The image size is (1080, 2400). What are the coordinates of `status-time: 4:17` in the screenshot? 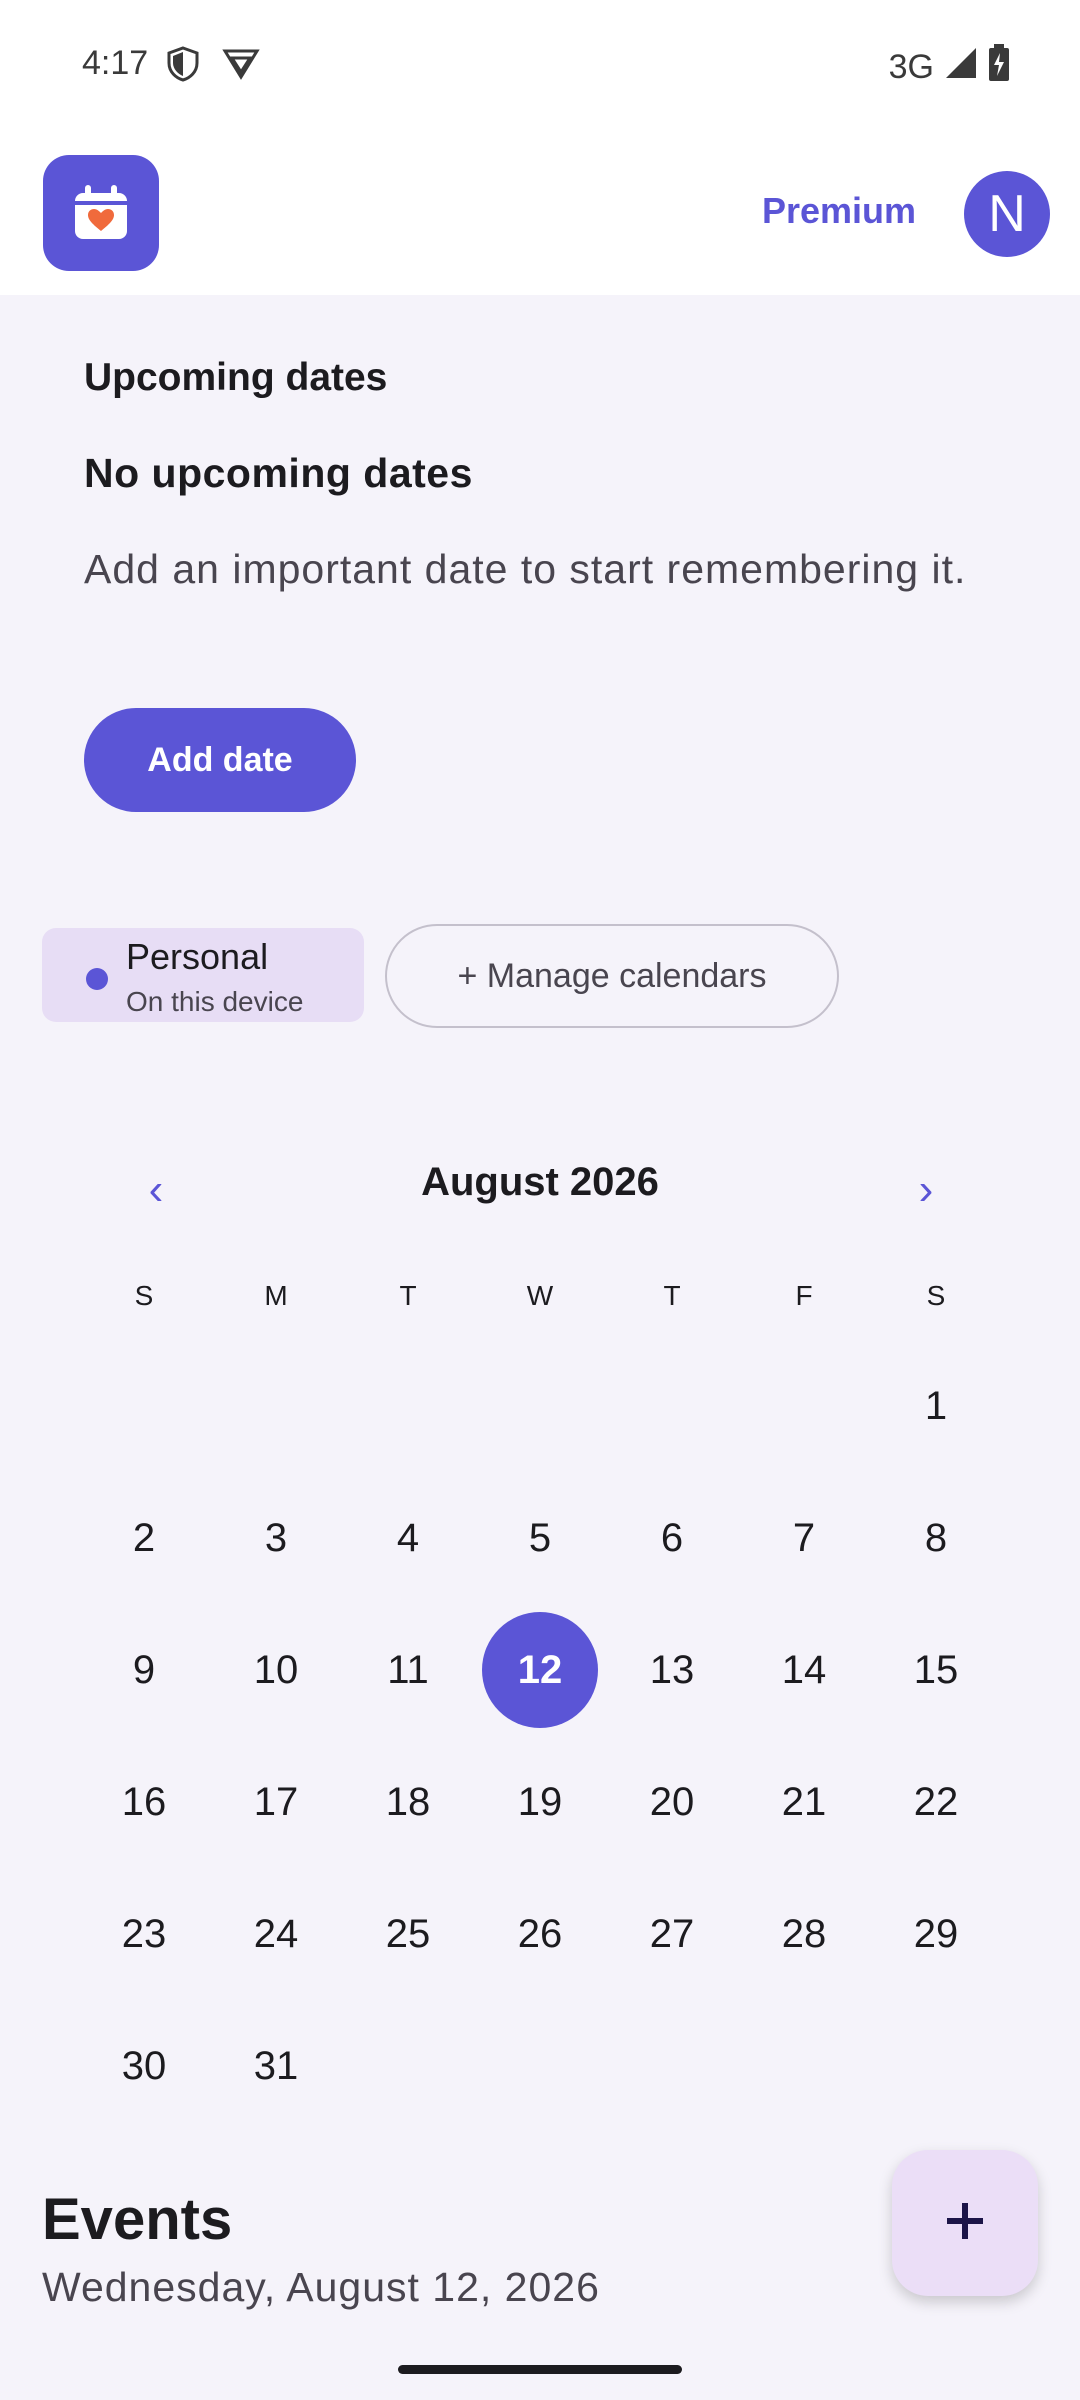 It's located at (115, 63).